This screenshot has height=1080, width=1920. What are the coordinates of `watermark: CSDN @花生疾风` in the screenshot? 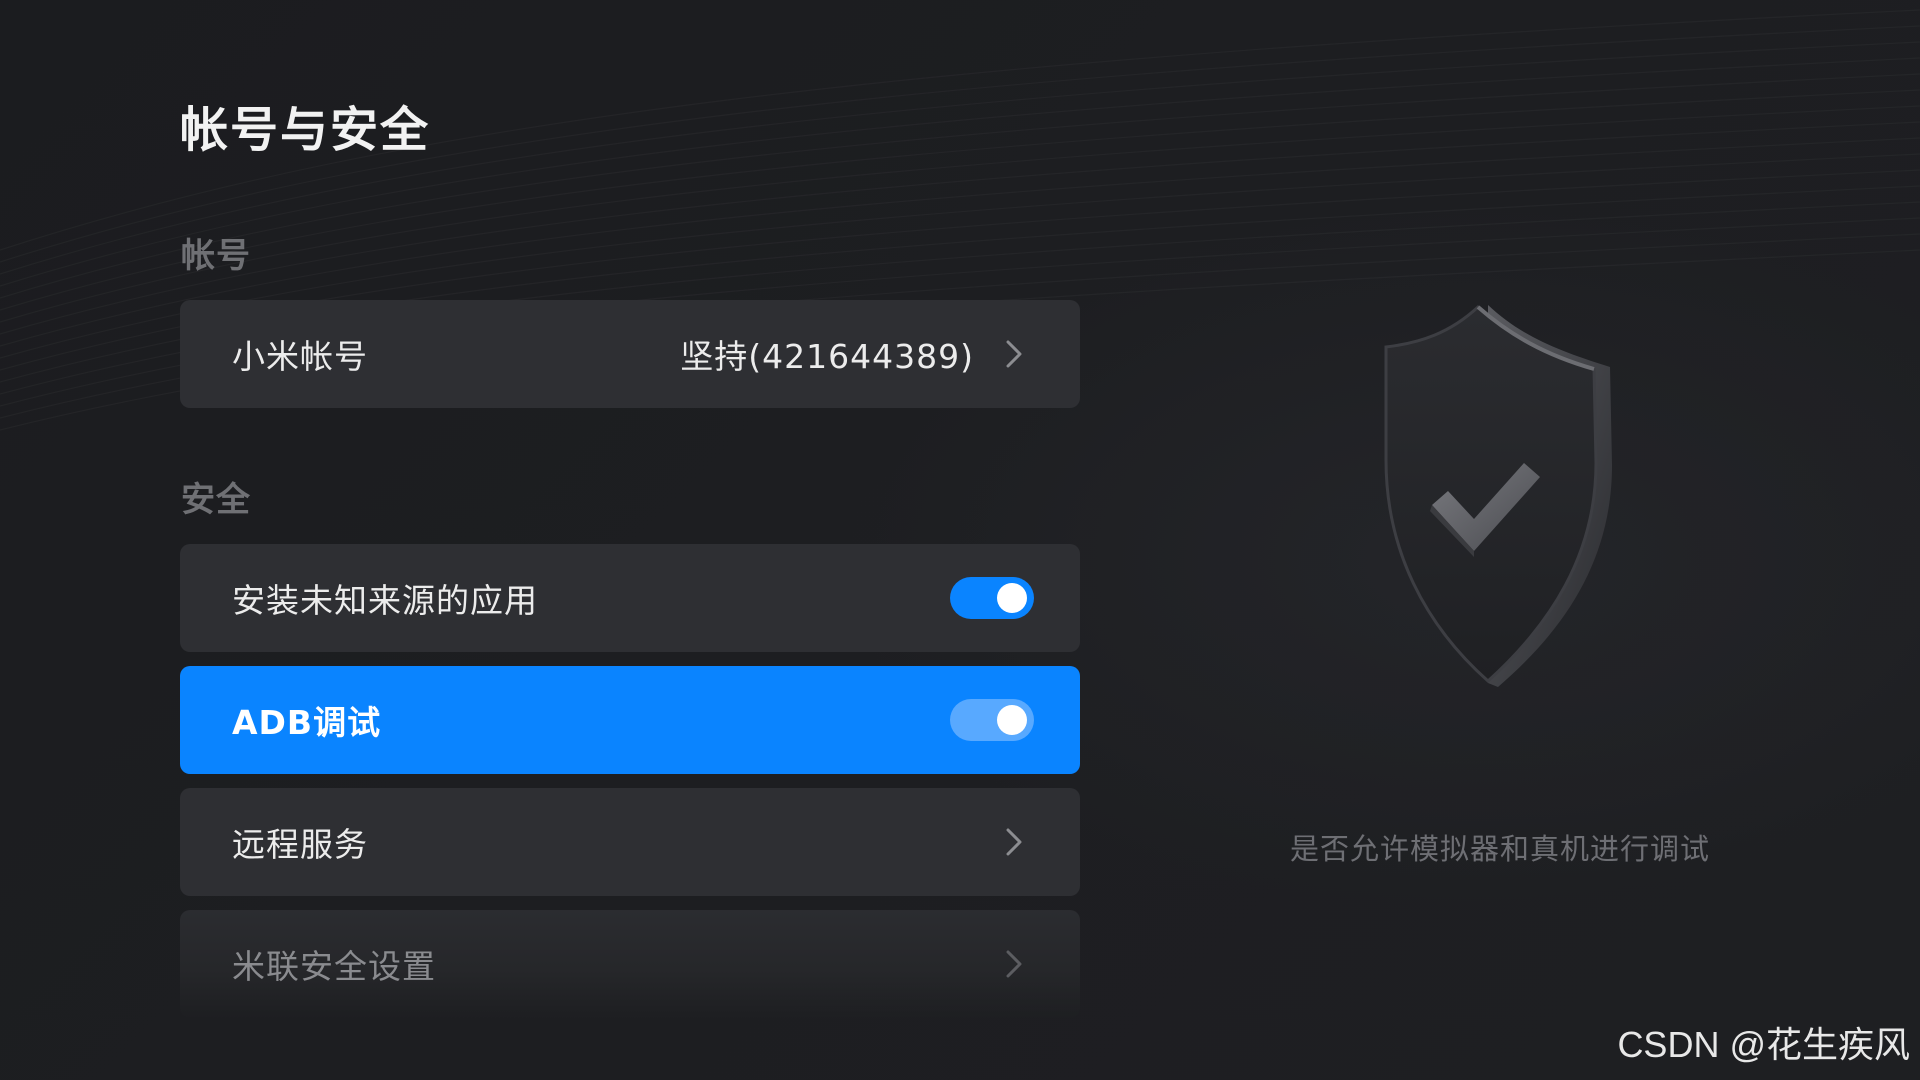 It's located at (1763, 1044).